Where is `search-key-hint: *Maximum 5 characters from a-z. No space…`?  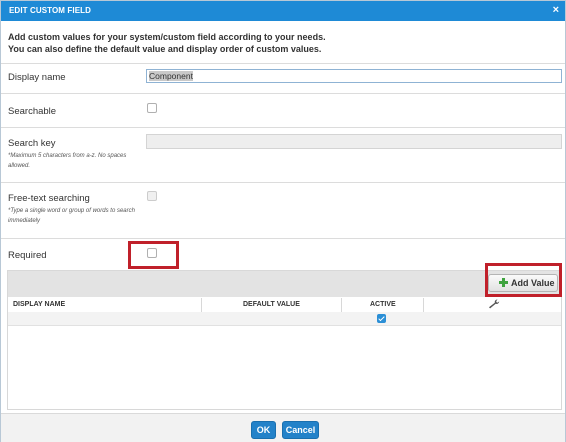 search-key-hint: *Maximum 5 characters from a-z. No space… is located at coordinates (88, 161).